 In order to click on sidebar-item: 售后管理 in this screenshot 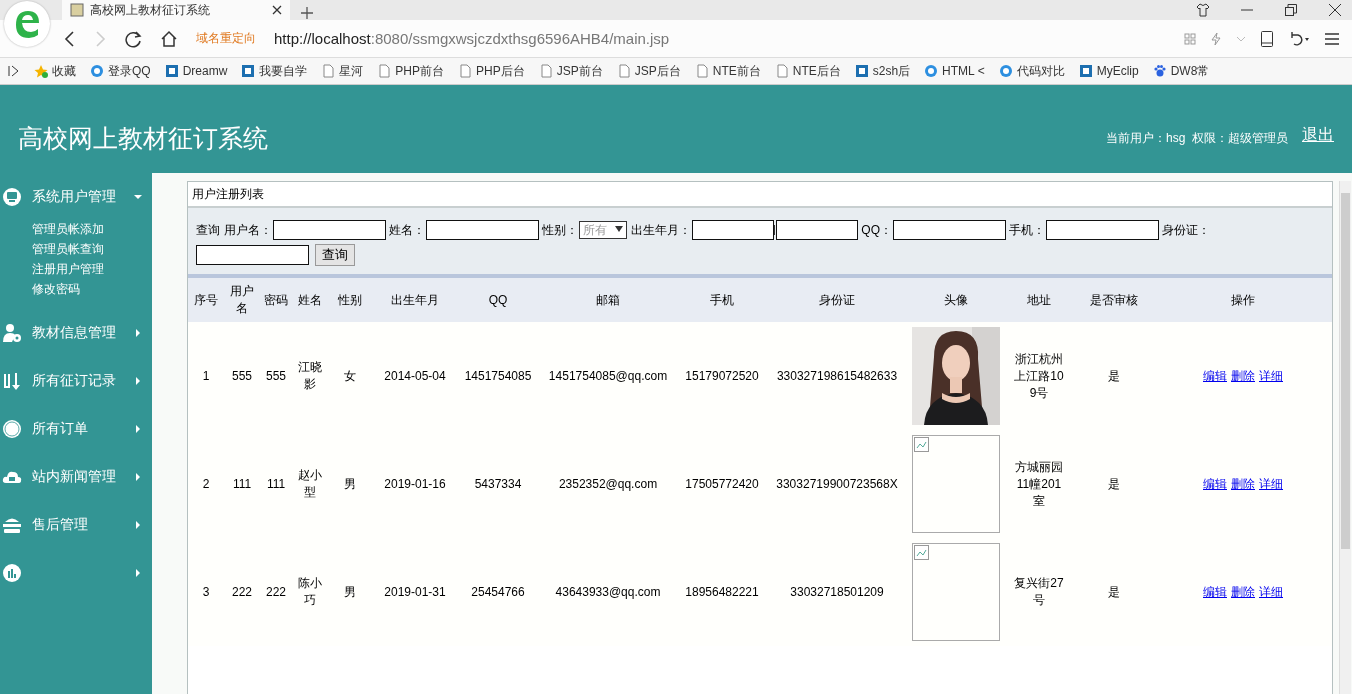, I will do `click(76, 525)`.